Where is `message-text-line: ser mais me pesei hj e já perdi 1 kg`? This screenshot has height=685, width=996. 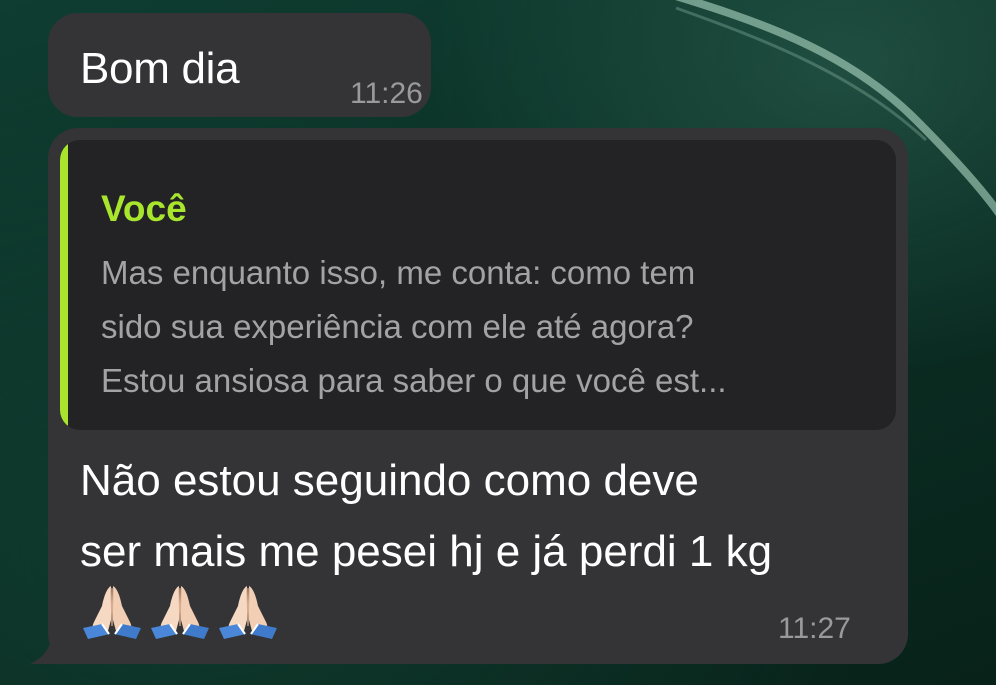 message-text-line: ser mais me pesei hj e já perdi 1 kg is located at coordinates (426, 551).